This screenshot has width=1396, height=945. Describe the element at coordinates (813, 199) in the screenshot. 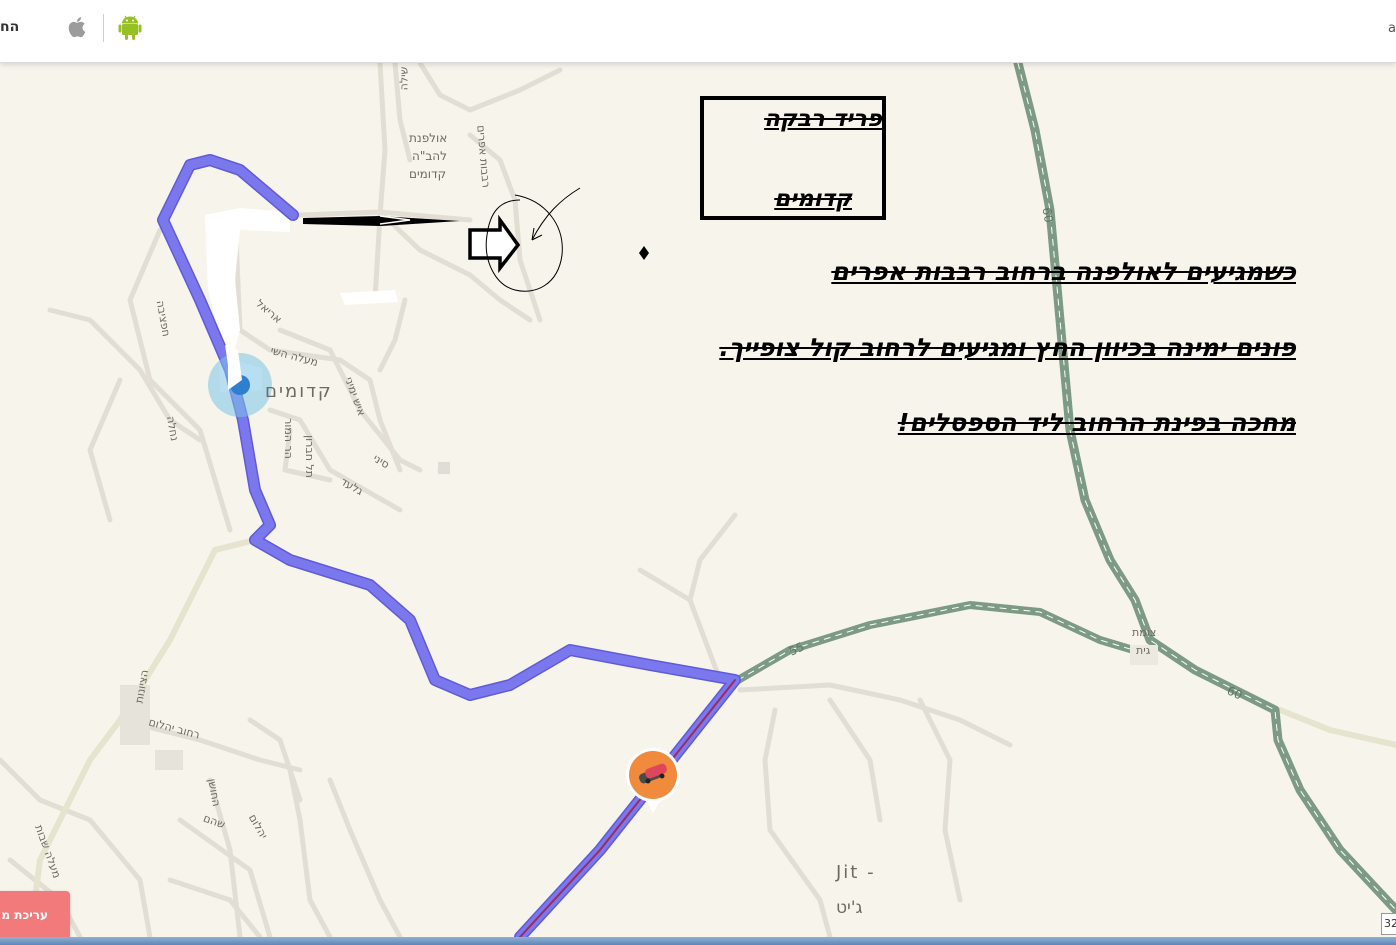

I see `destination-town: קדומים` at that location.